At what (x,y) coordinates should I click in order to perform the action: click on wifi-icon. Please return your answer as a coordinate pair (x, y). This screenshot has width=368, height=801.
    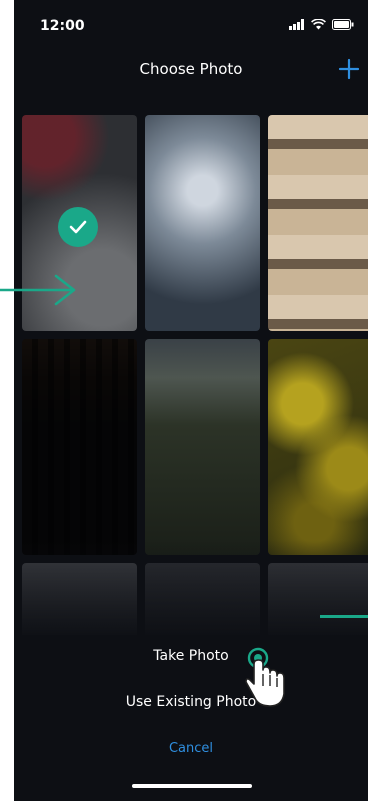
    Looking at the image, I should click on (318, 24).